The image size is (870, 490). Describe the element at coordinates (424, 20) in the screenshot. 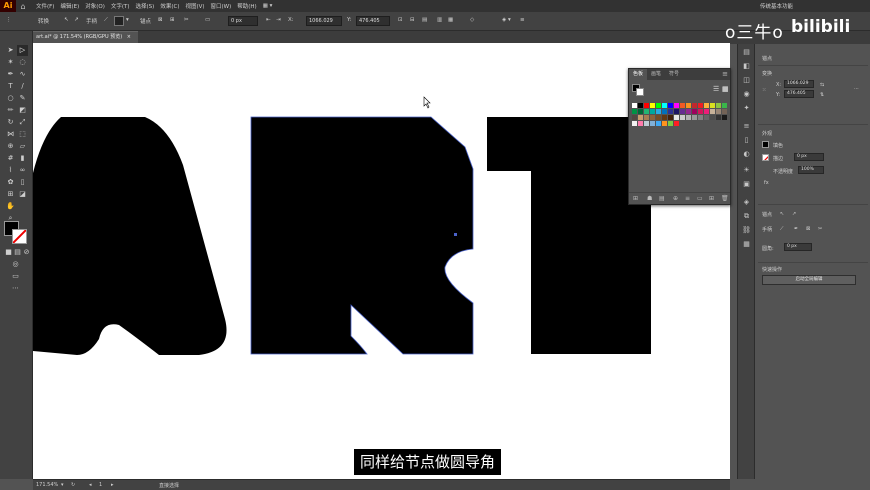

I see `align-options-icon: ▤` at that location.